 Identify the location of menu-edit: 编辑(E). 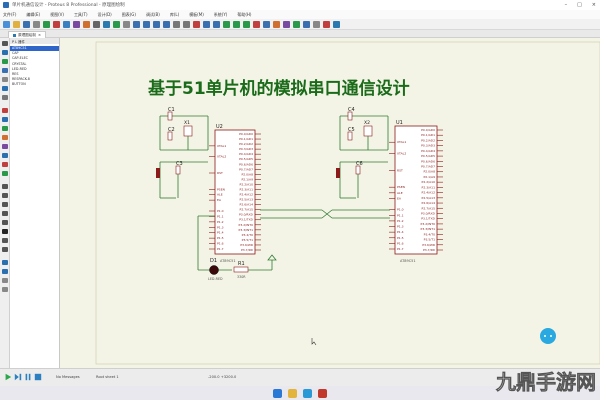
(33, 15).